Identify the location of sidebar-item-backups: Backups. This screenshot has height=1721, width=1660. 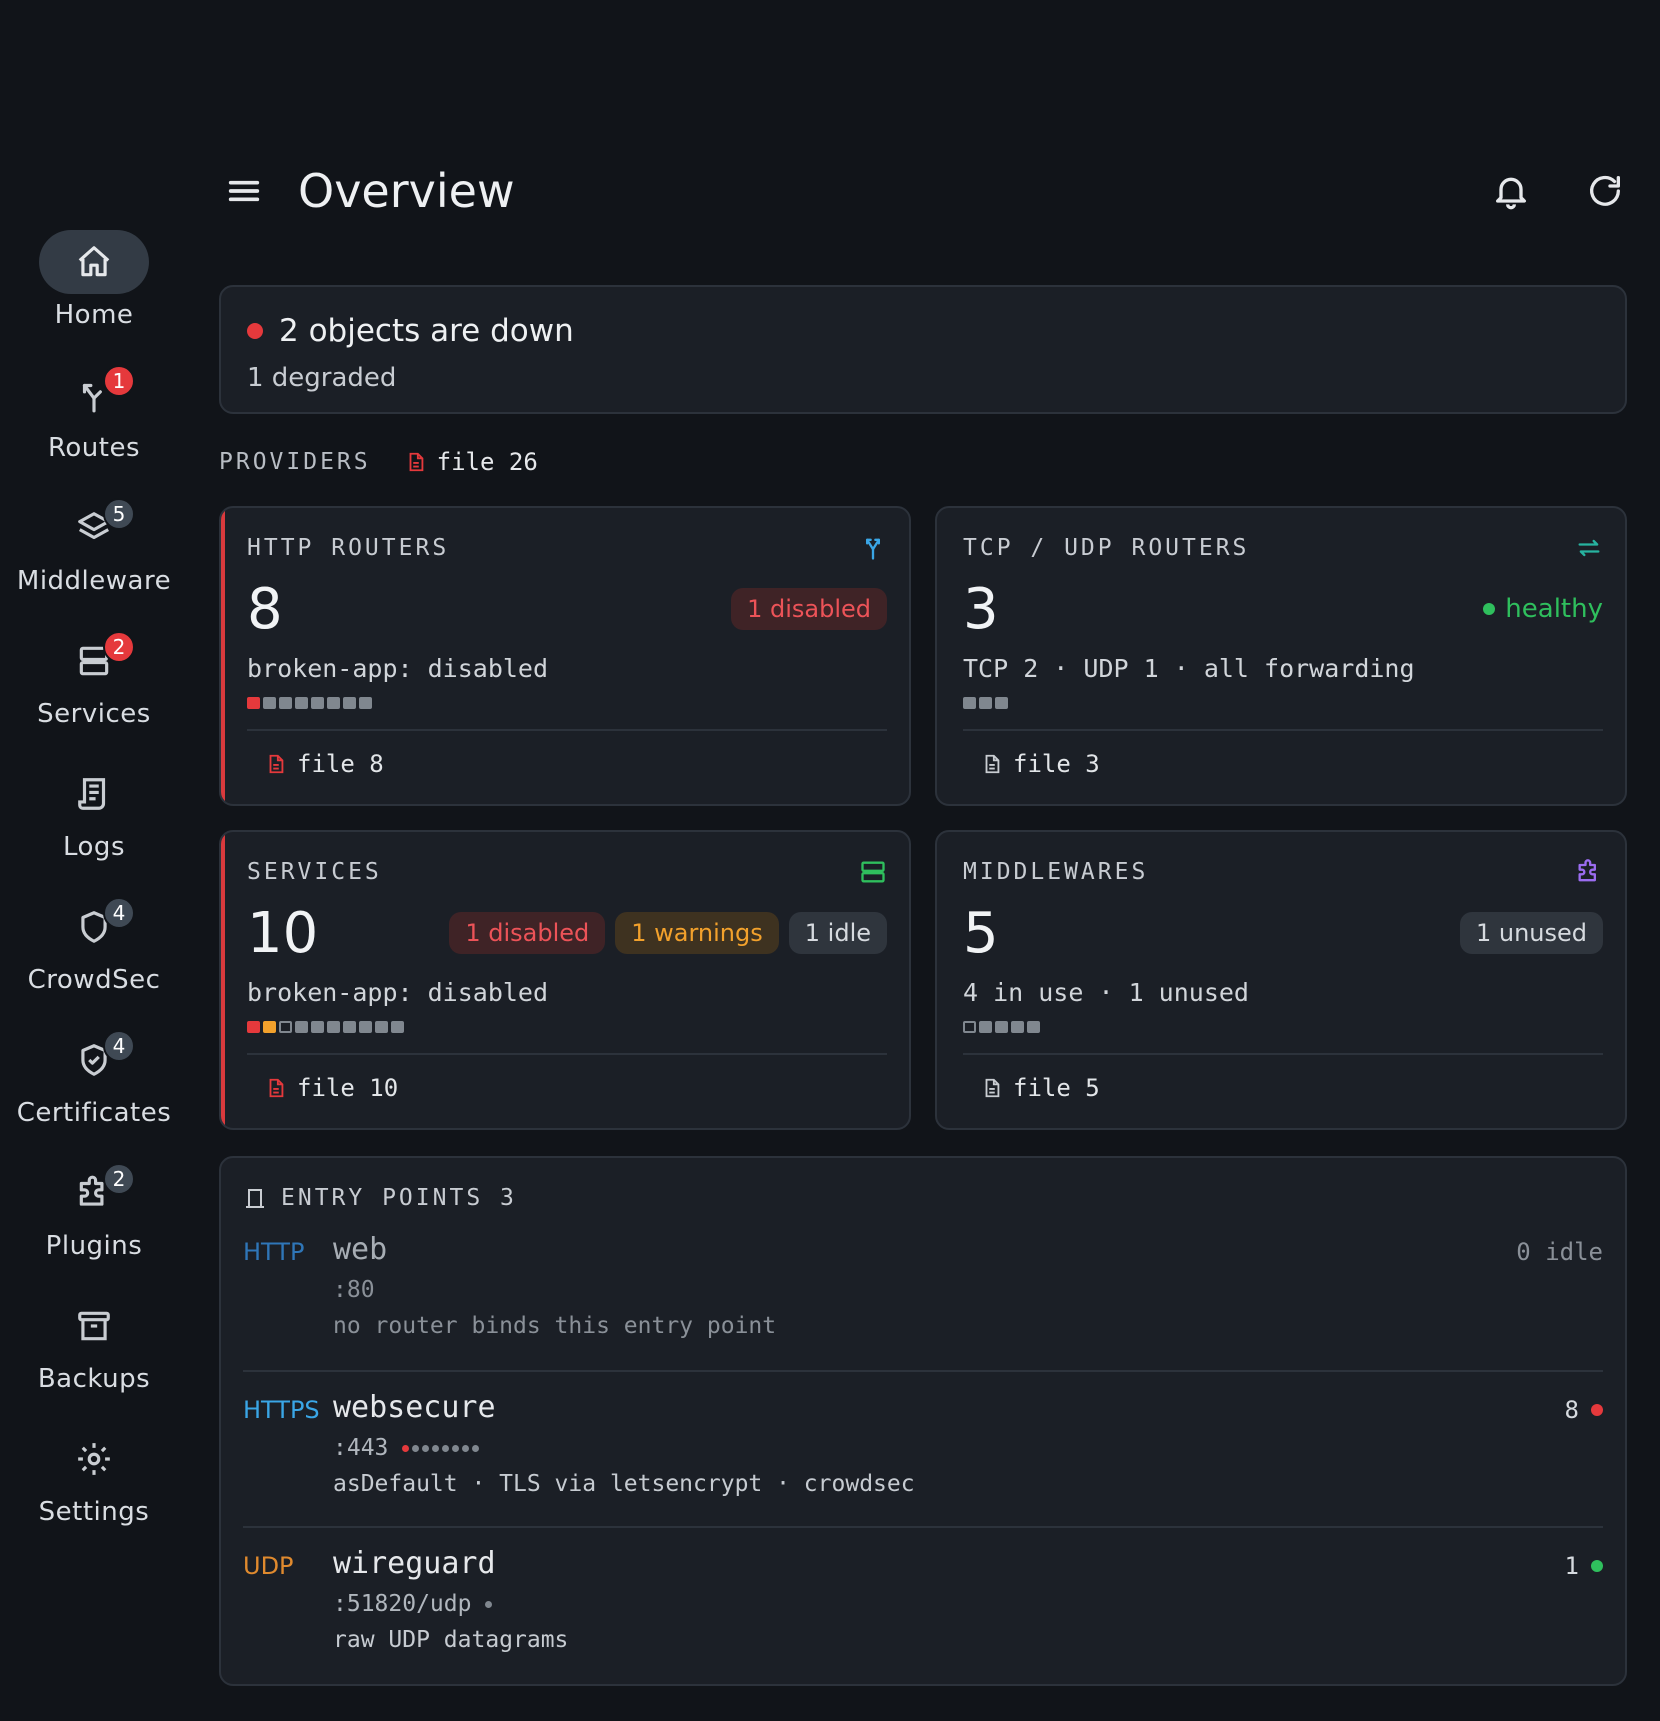
(94, 1360).